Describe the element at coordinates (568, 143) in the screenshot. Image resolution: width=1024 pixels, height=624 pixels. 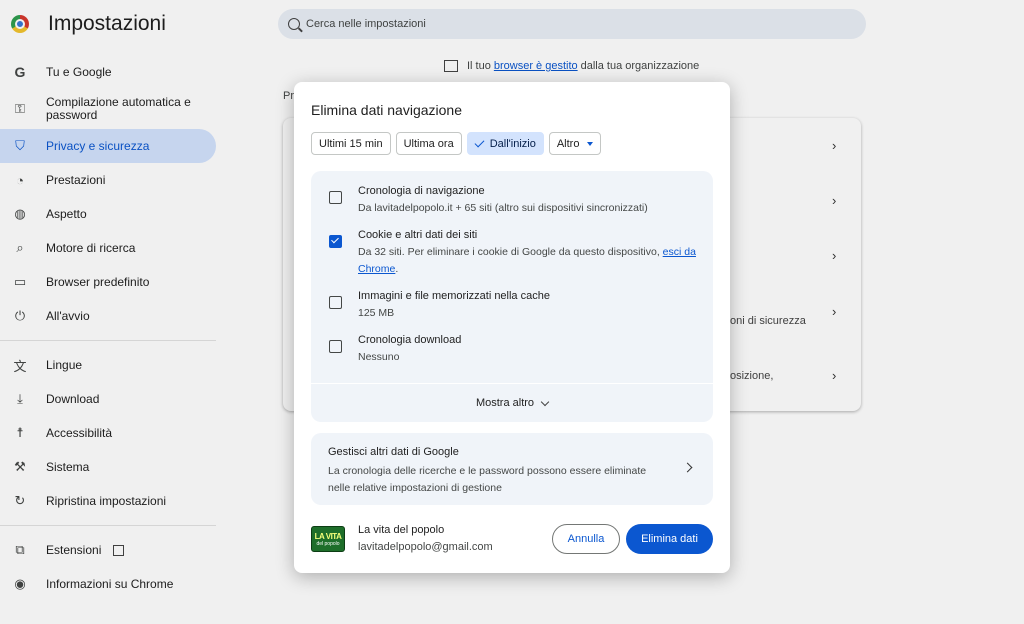
I see `chip-label: Altro` at that location.